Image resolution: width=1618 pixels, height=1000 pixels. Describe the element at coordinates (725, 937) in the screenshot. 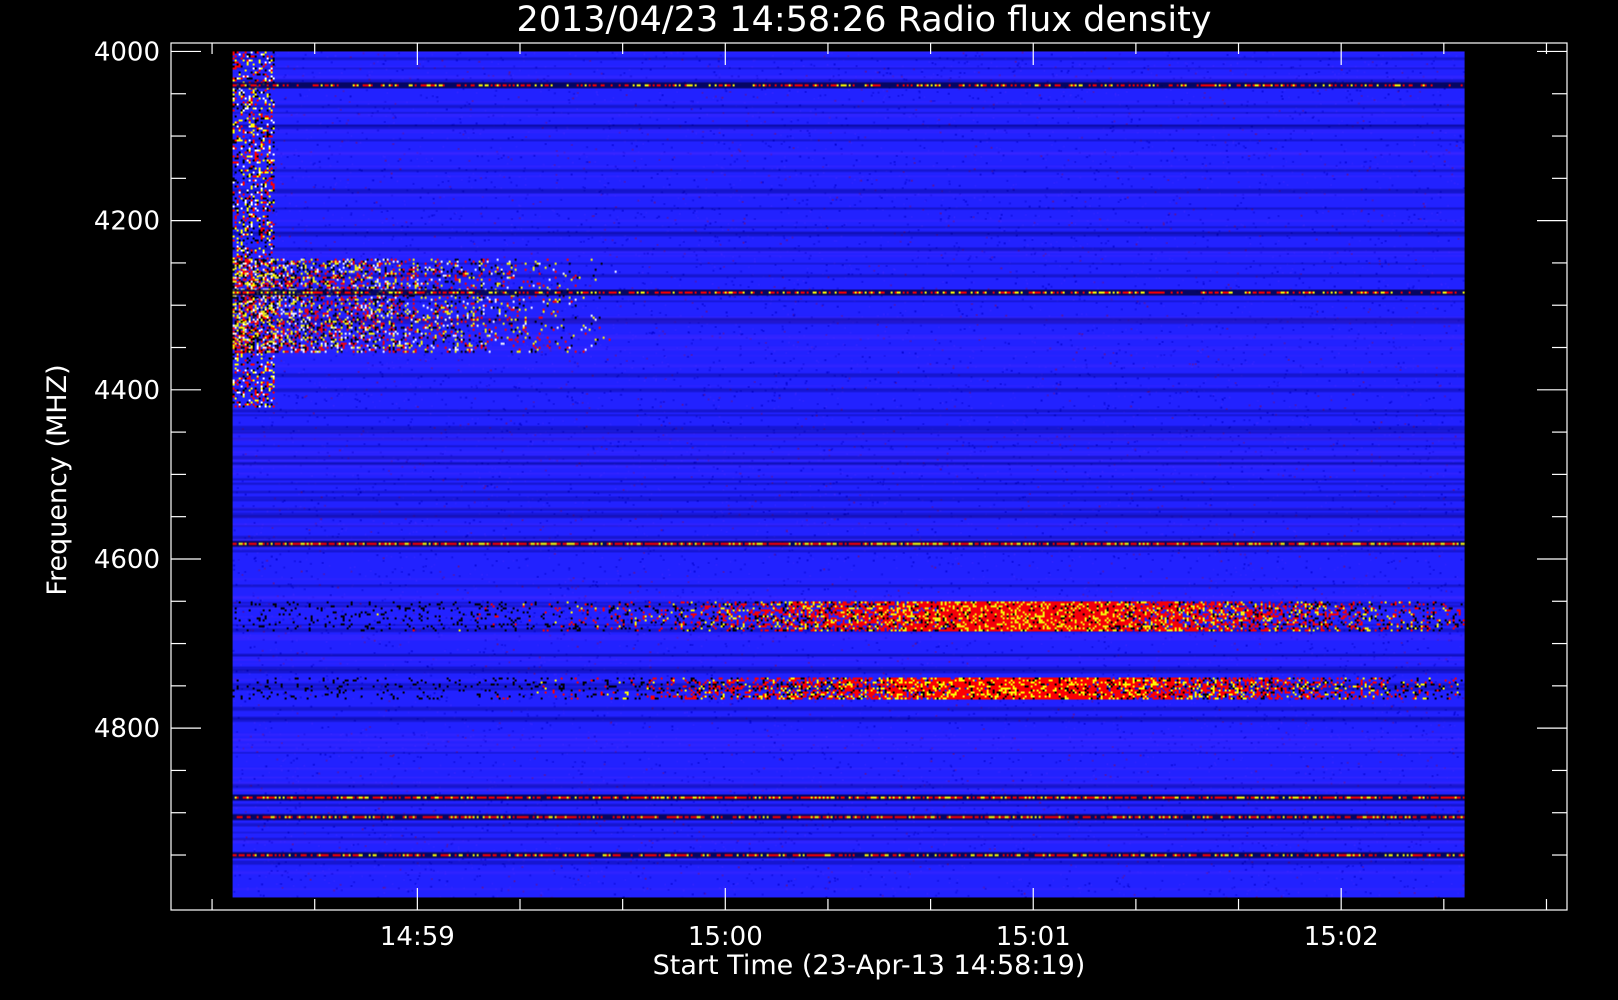

I see `x-tick-label: 15:00` at that location.